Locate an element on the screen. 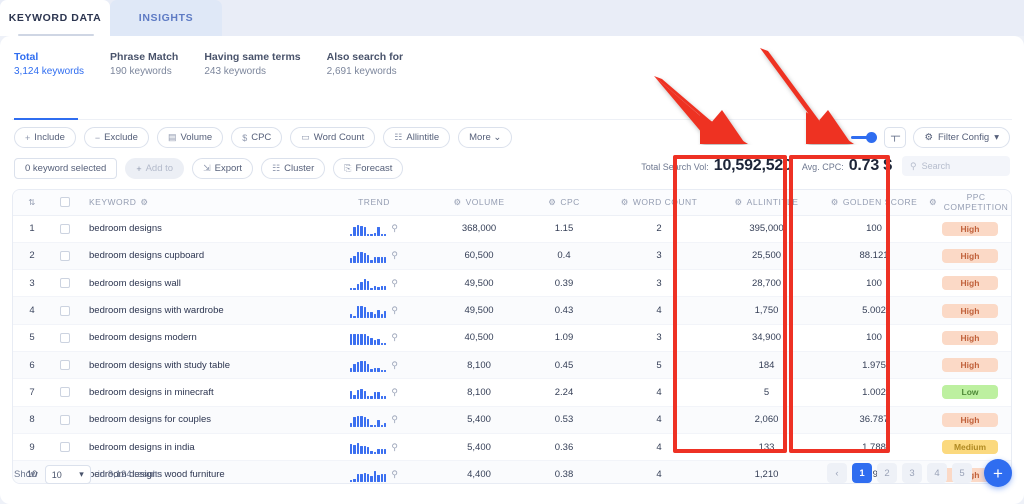  filter-cpc-button: $ CPC is located at coordinates (257, 137).